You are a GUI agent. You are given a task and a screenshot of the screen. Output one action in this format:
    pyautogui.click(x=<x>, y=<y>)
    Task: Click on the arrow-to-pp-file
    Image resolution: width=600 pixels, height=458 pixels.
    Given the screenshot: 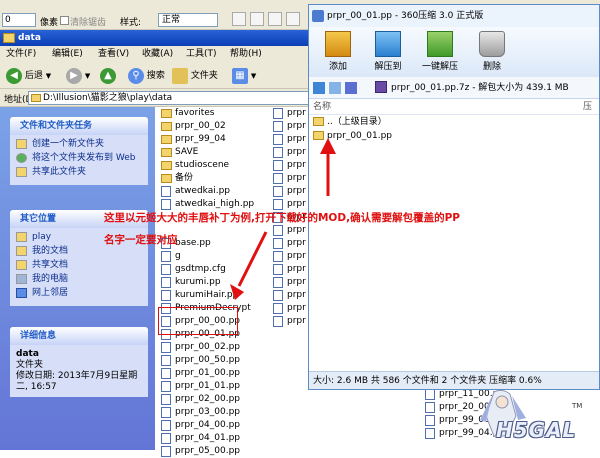 What is the action you would take?
    pyautogui.click(x=249, y=265)
    